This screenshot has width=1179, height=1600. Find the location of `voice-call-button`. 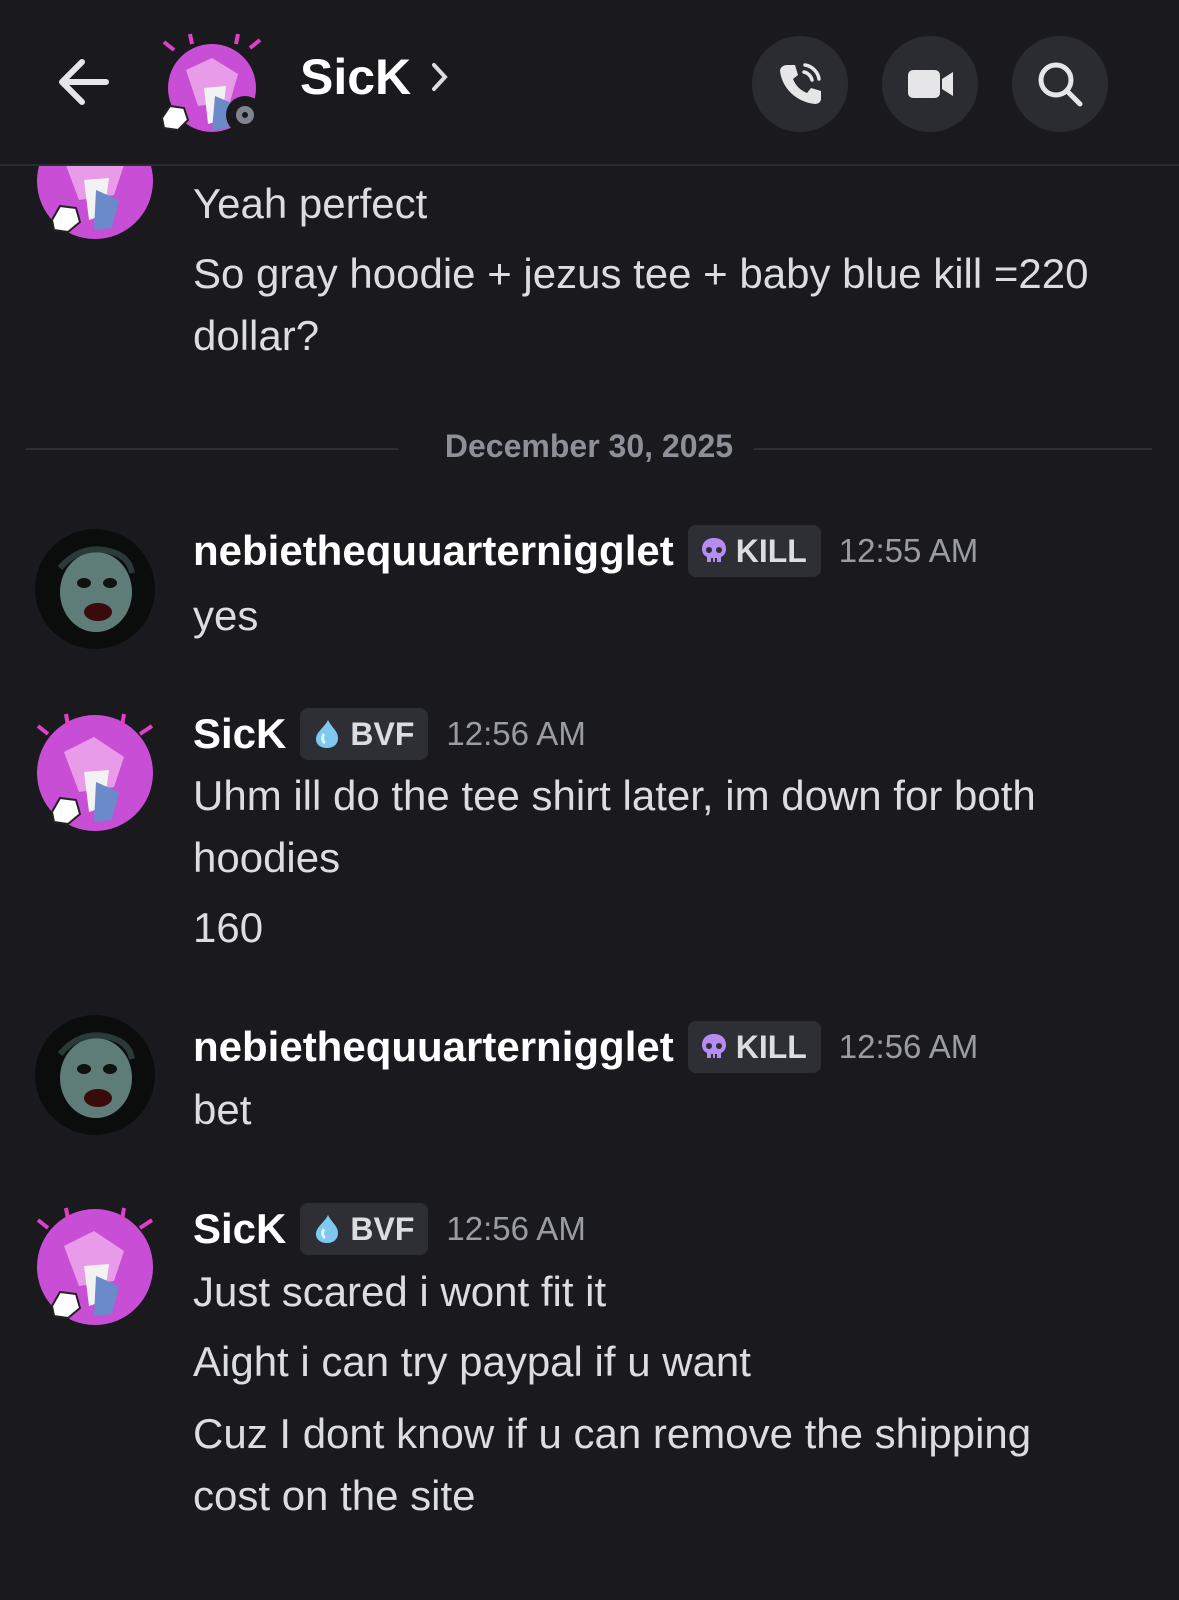

voice-call-button is located at coordinates (800, 84).